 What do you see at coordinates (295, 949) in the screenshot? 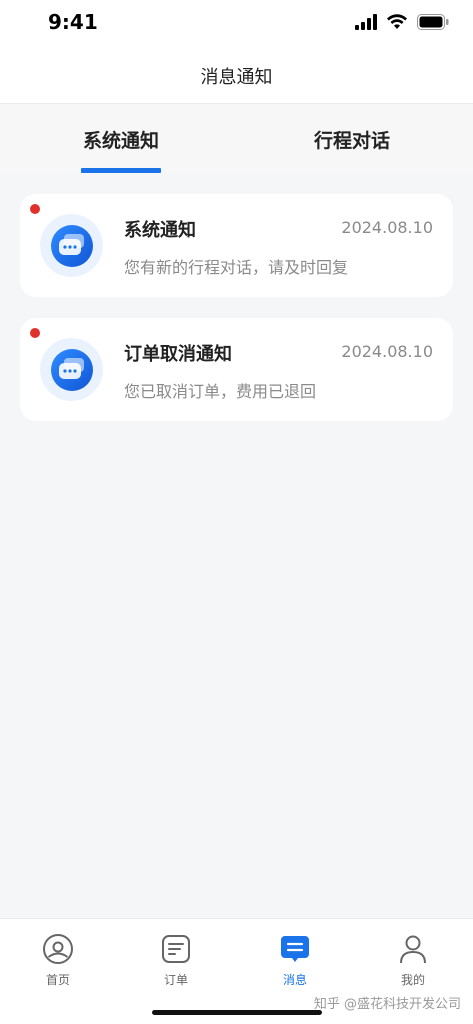
I see `message-icon` at bounding box center [295, 949].